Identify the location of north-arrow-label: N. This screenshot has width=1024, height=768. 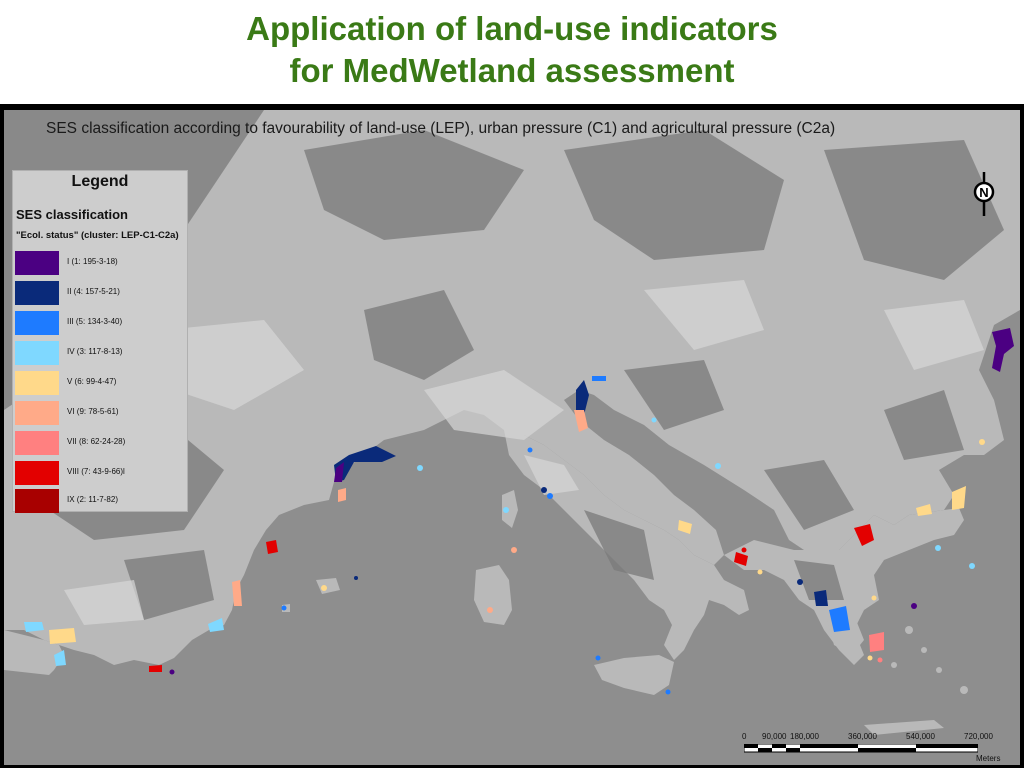
(983, 192).